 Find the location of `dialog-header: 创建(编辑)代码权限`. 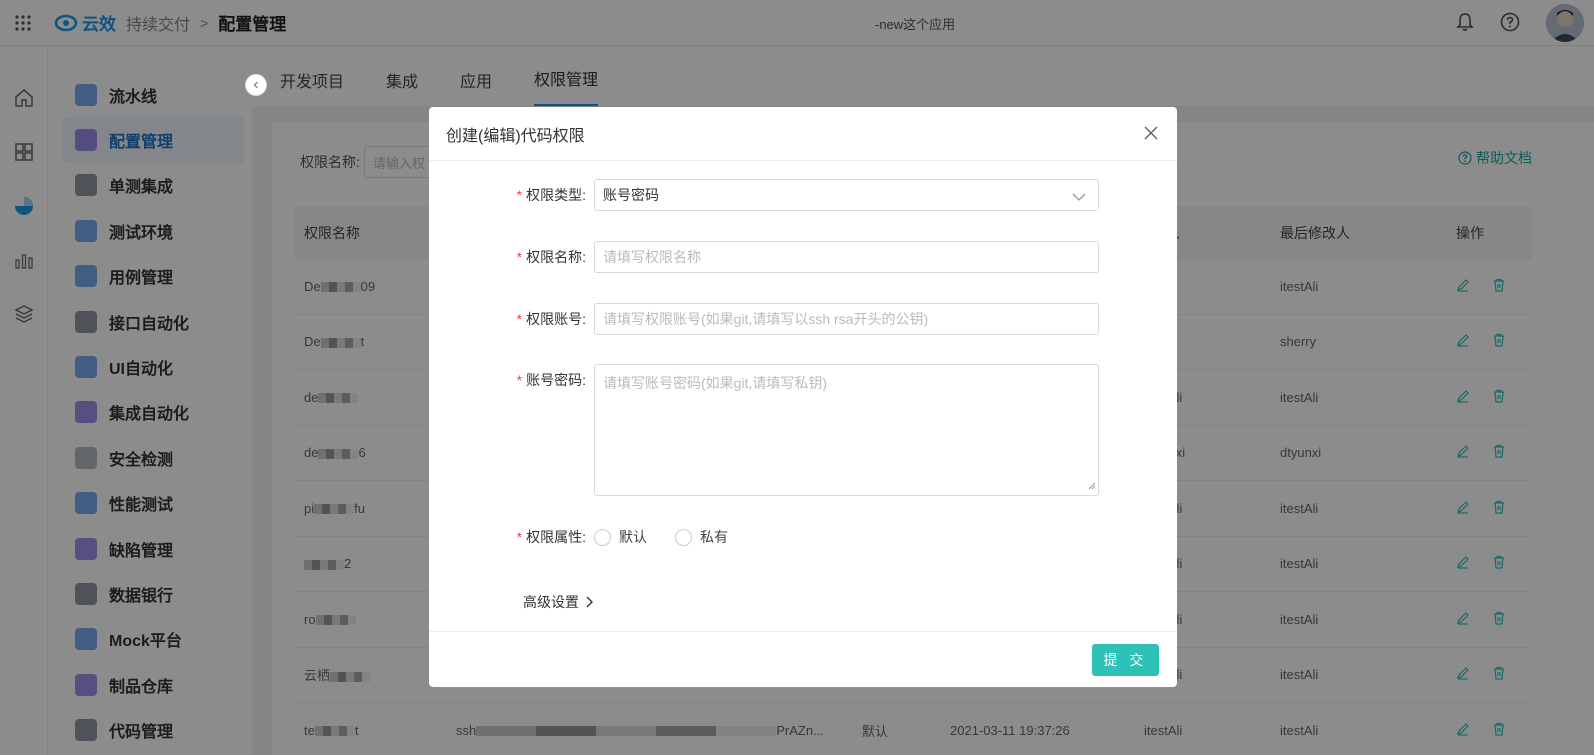

dialog-header: 创建(编辑)代码权限 is located at coordinates (803, 134).